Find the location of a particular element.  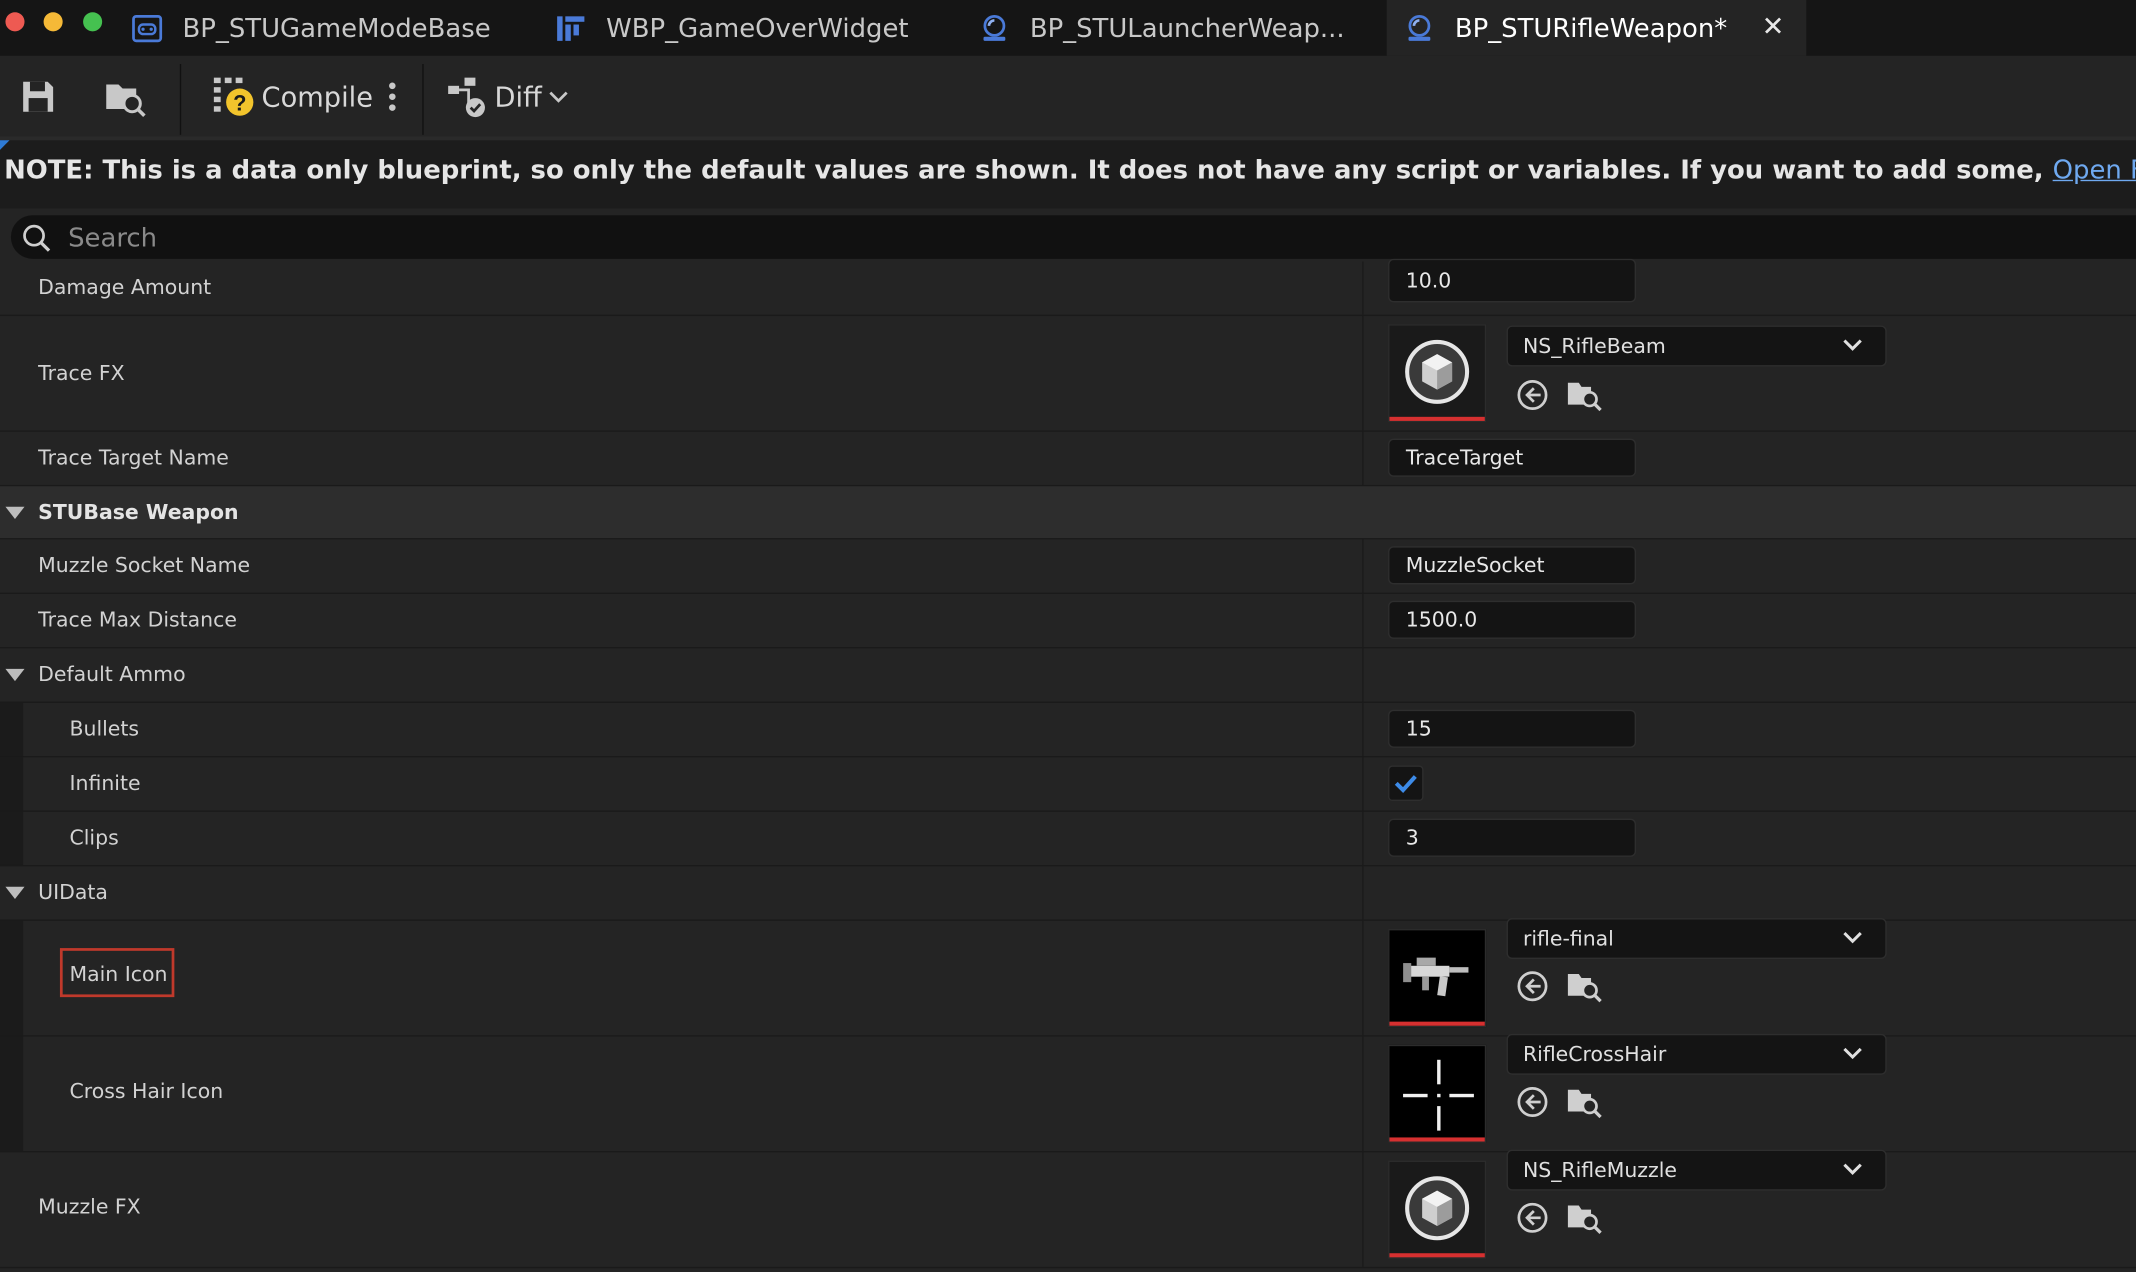

close-tab-icon: ✕ is located at coordinates (1773, 26).